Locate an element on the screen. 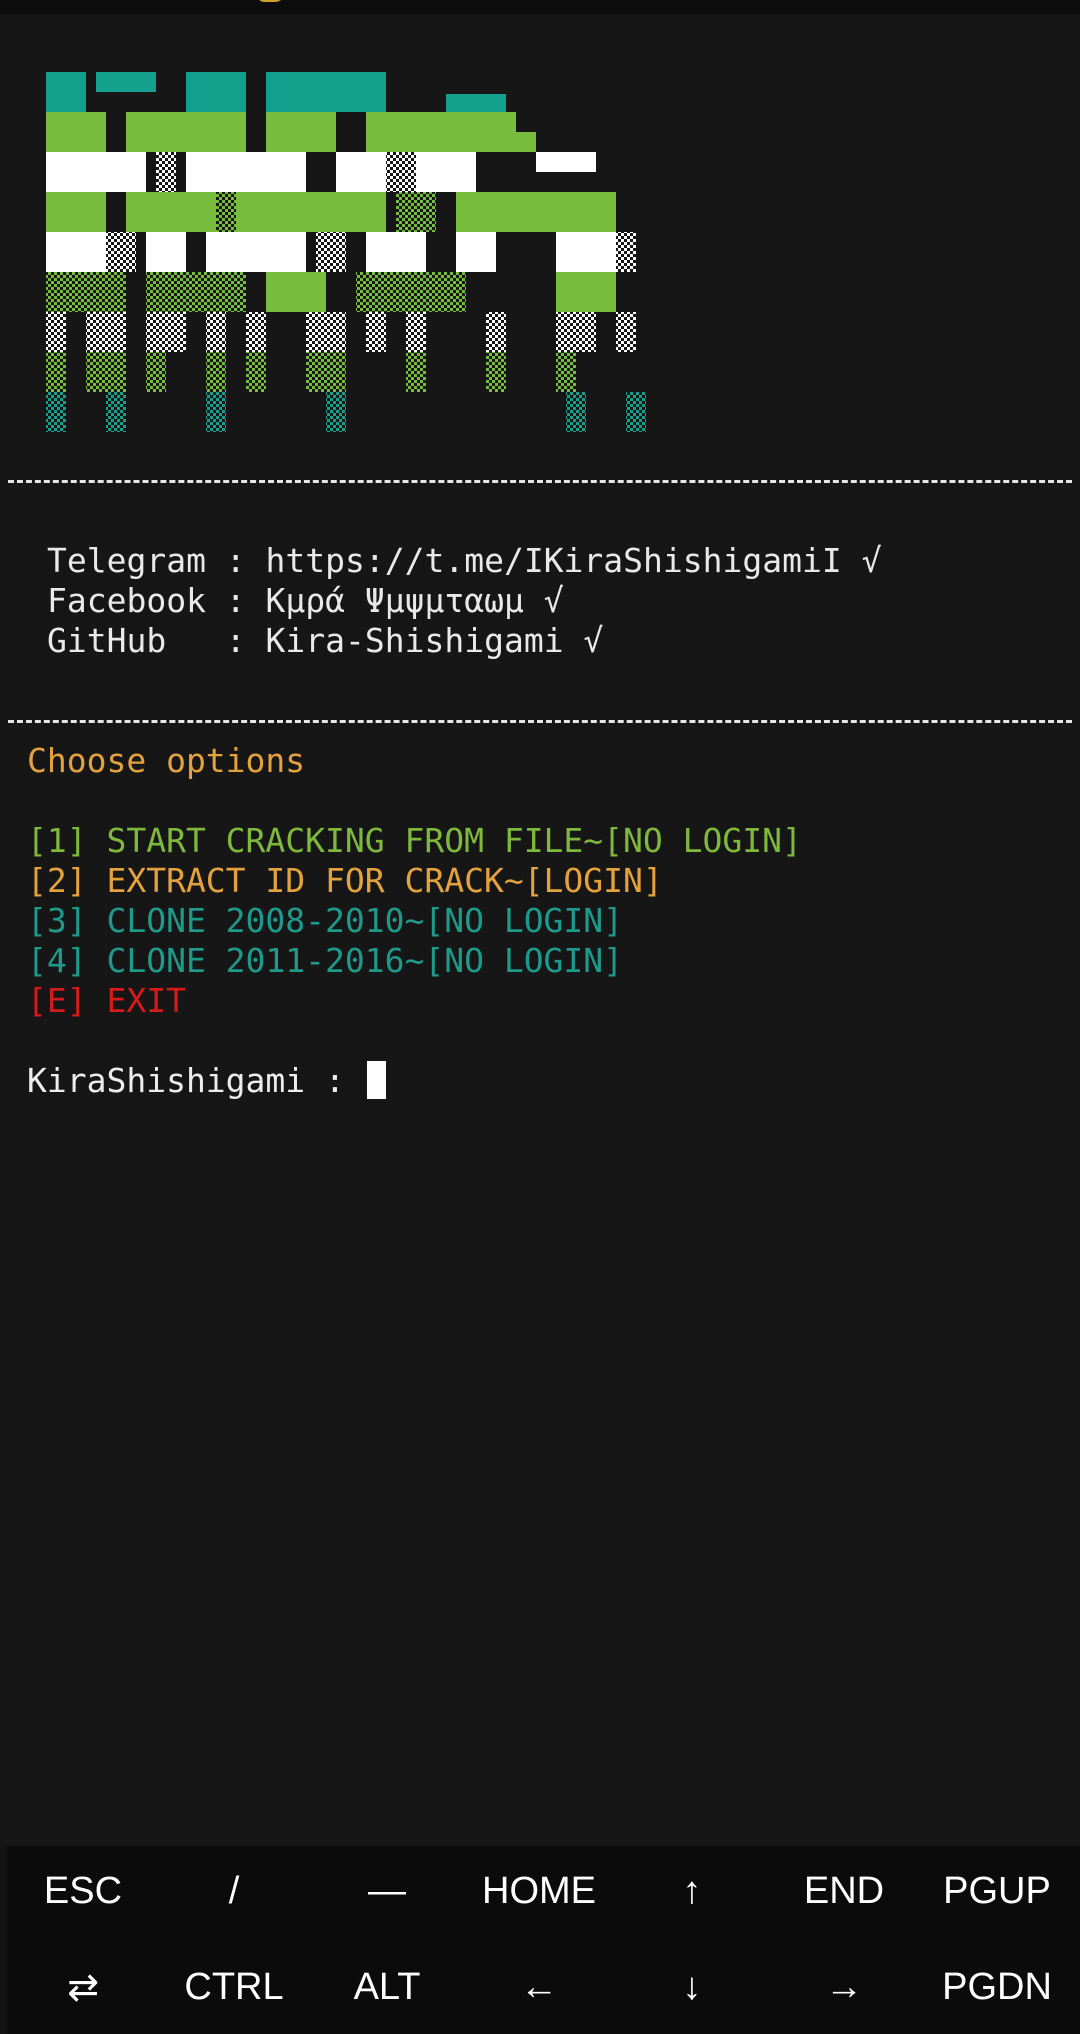 Image resolution: width=1080 pixels, height=2034 pixels. status-indicator is located at coordinates (270, 1).